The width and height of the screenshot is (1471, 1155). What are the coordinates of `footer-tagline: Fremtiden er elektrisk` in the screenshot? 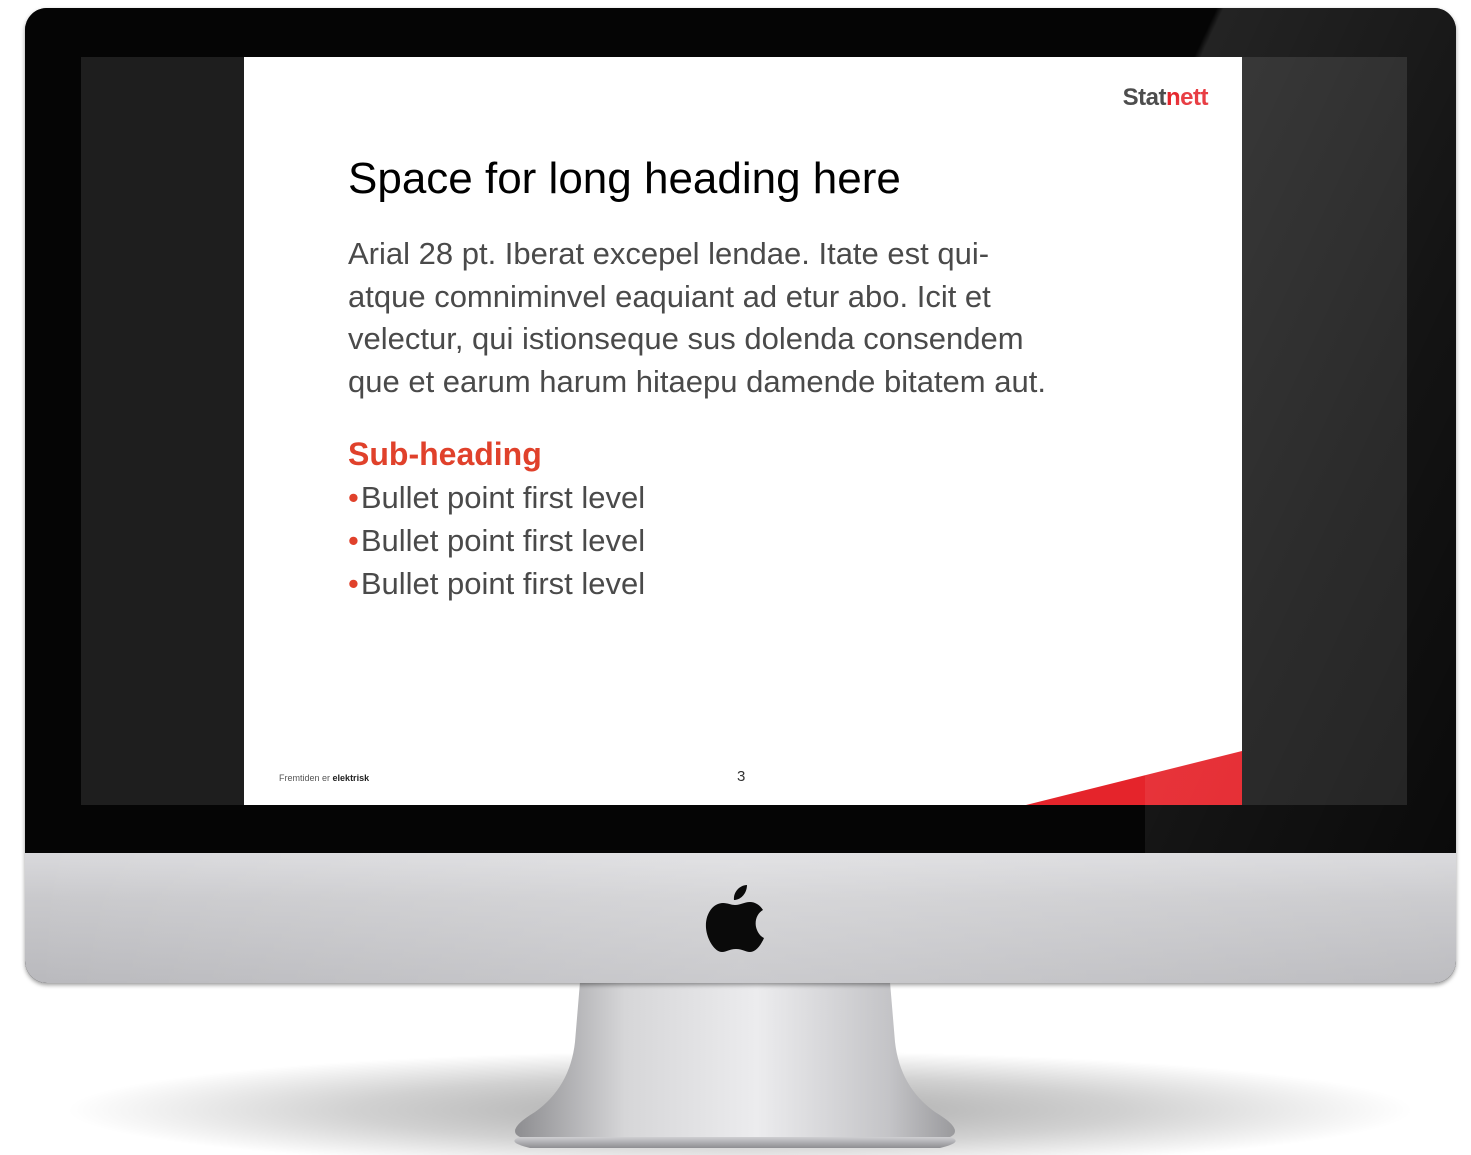 It's located at (324, 778).